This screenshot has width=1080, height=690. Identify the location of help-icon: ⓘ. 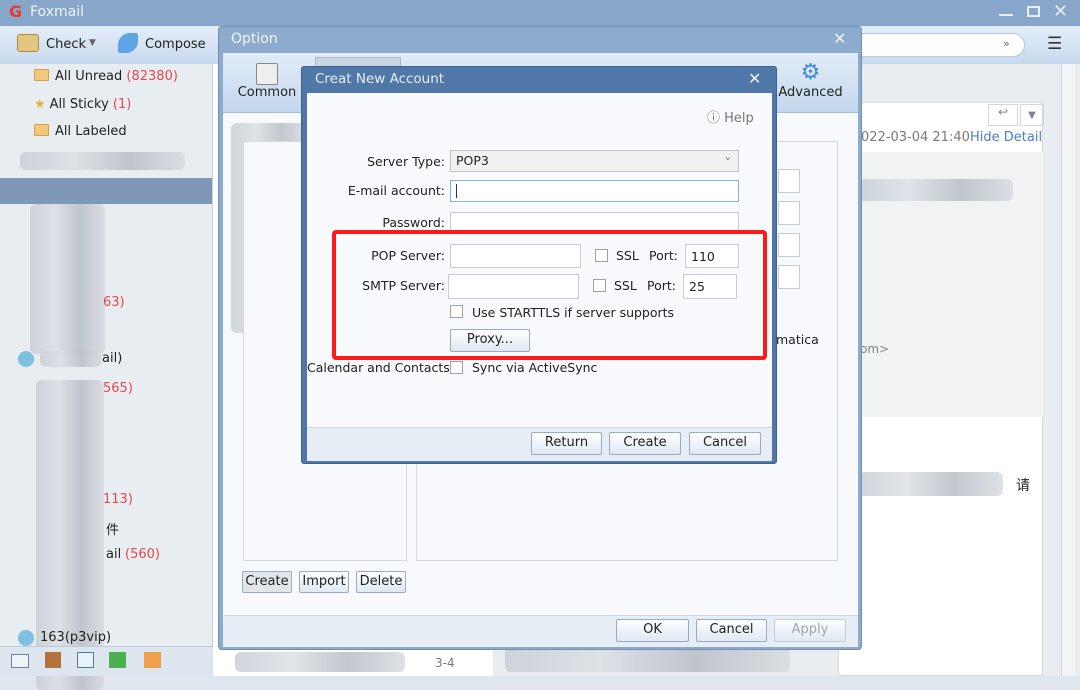
(714, 118).